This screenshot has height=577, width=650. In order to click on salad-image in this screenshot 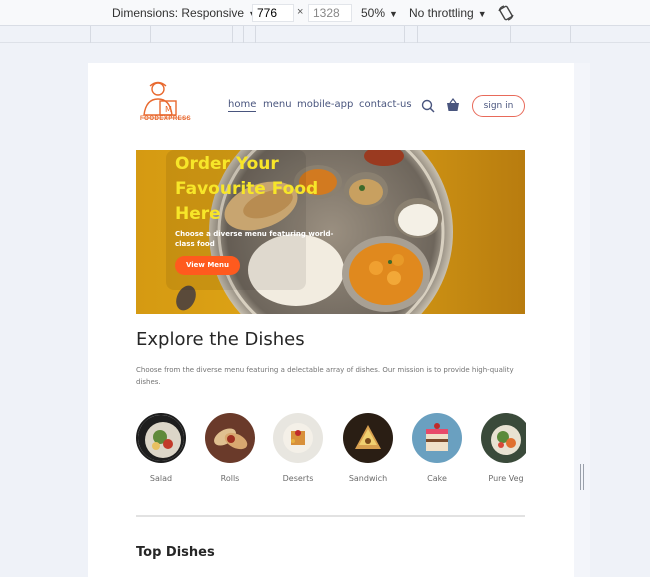, I will do `click(161, 438)`.